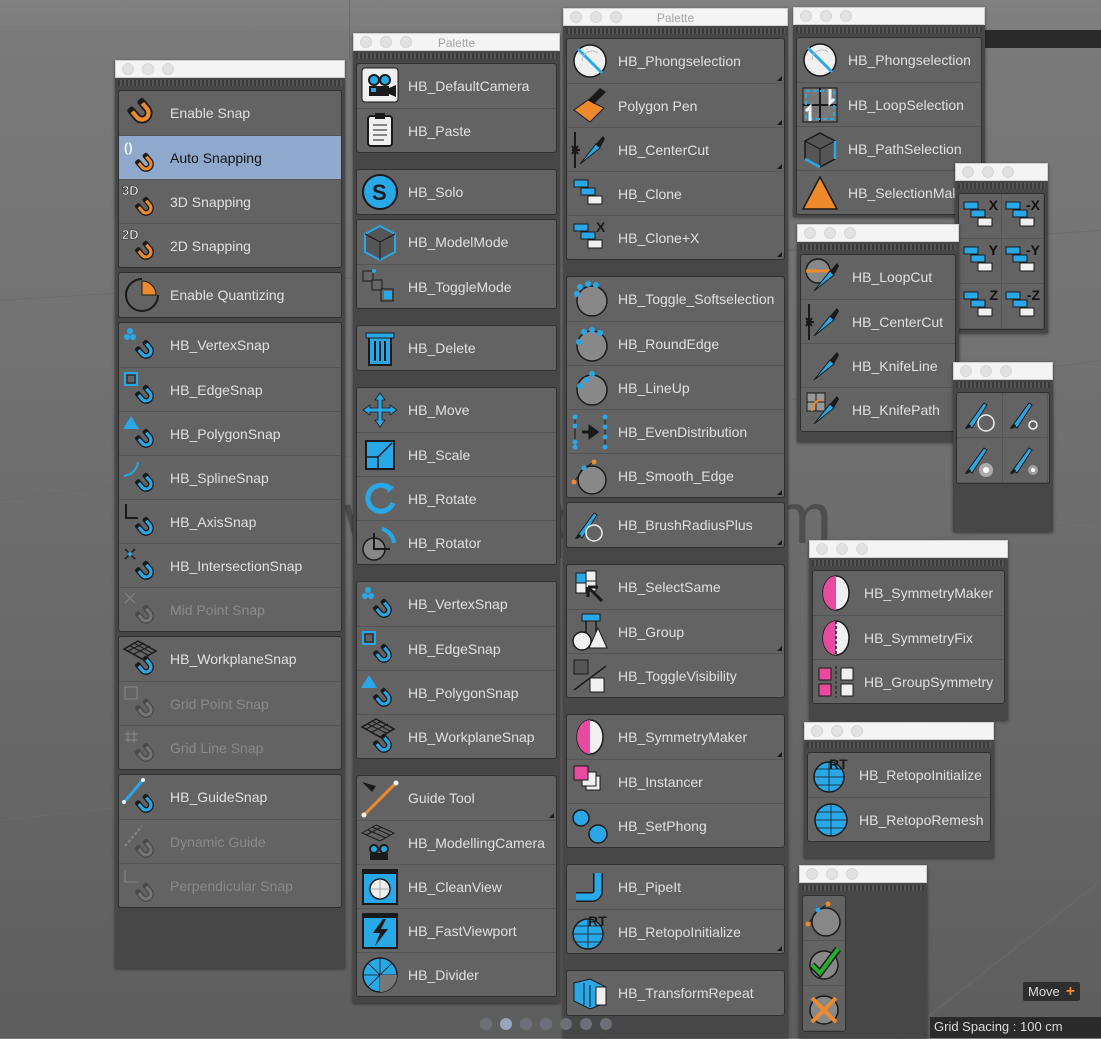  I want to click on cancel-x-button, so click(824, 1008).